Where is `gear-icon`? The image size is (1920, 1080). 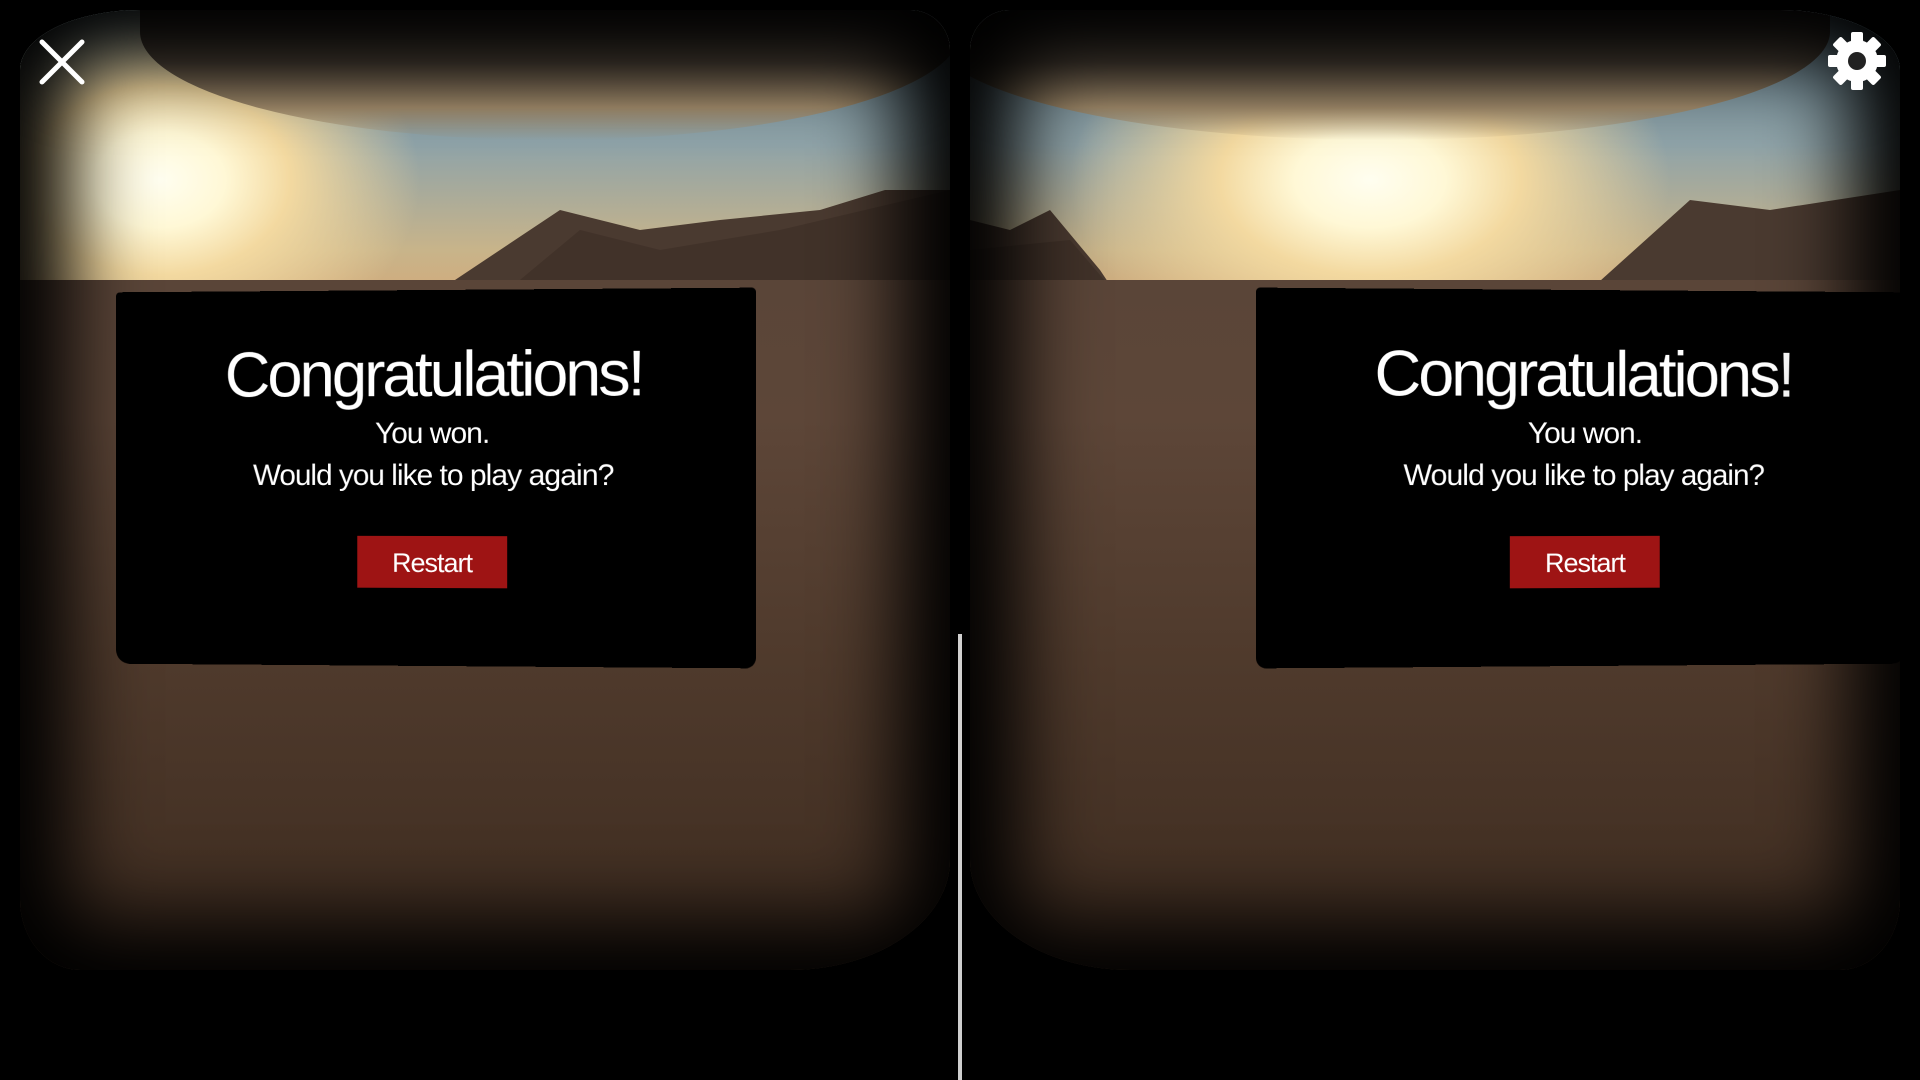
gear-icon is located at coordinates (1857, 61).